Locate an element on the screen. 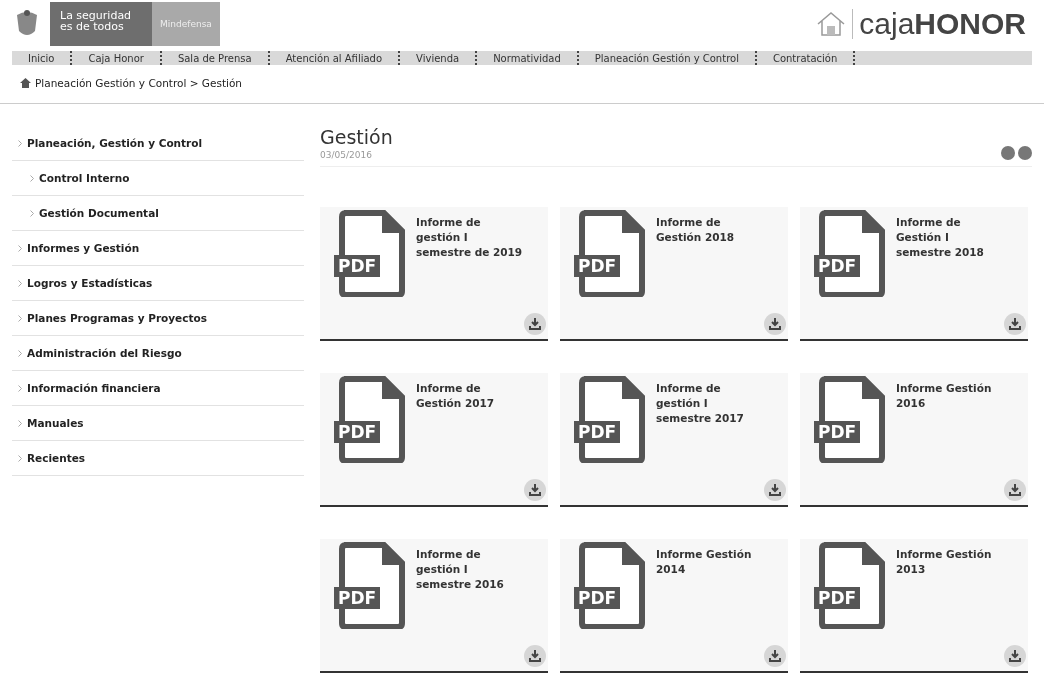  sidebar-item: Administración del Riesgo is located at coordinates (158, 353).